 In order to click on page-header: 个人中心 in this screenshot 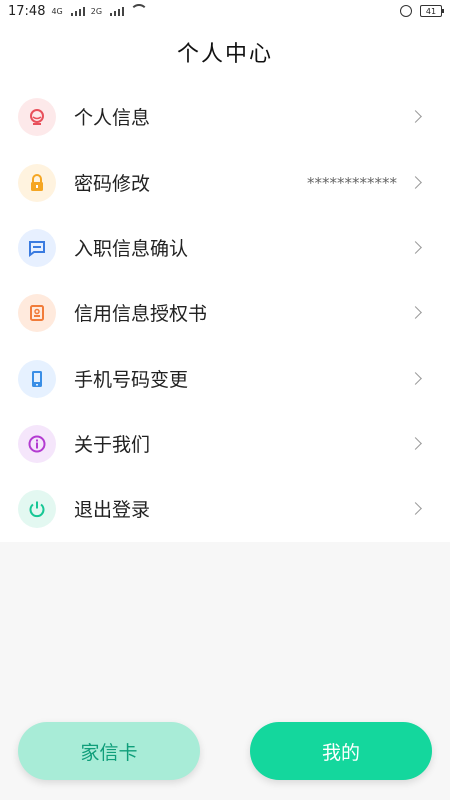, I will do `click(225, 52)`.